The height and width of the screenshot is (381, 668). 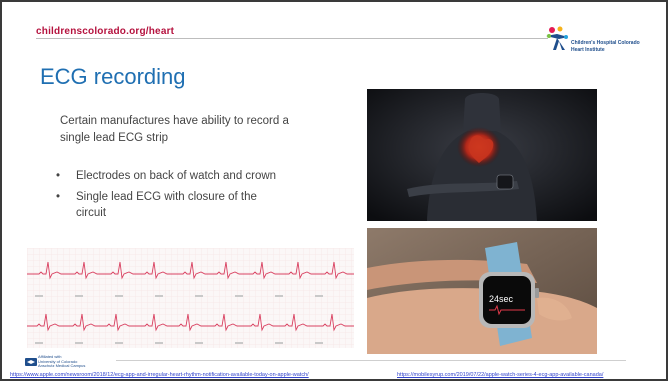 I want to click on heart-institute-icon, so click(x=557, y=38).